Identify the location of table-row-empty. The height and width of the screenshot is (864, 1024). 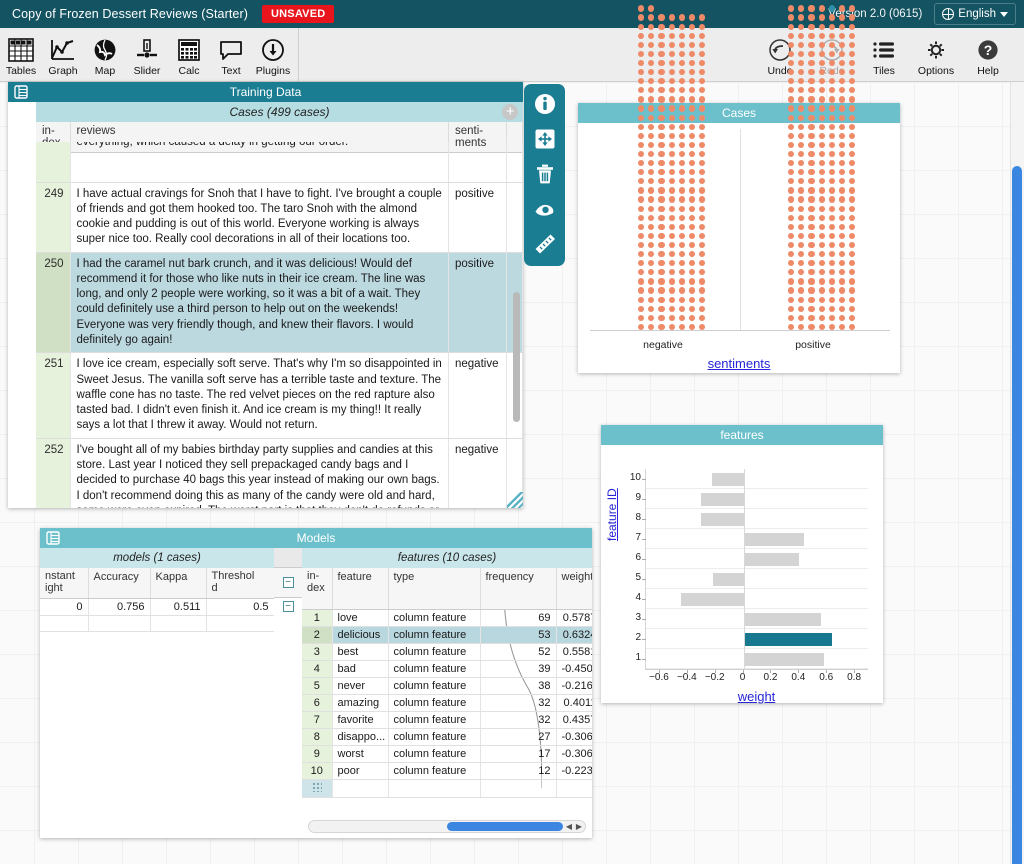
(157, 623).